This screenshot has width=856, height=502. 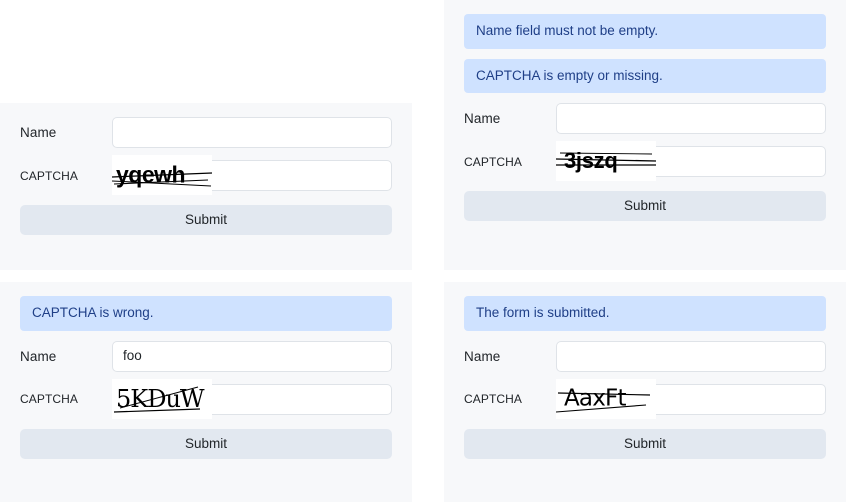 I want to click on name-row: Name foo, so click(x=206, y=356).